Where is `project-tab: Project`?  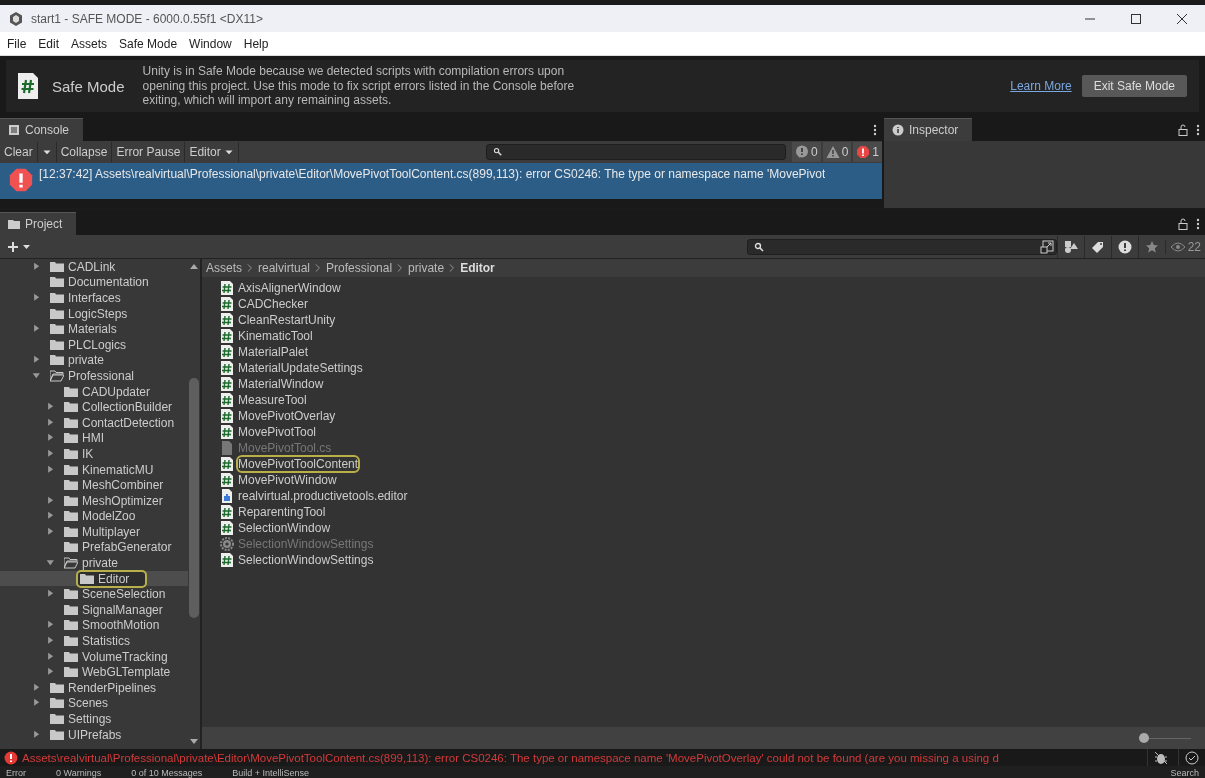
project-tab: Project is located at coordinates (38, 223).